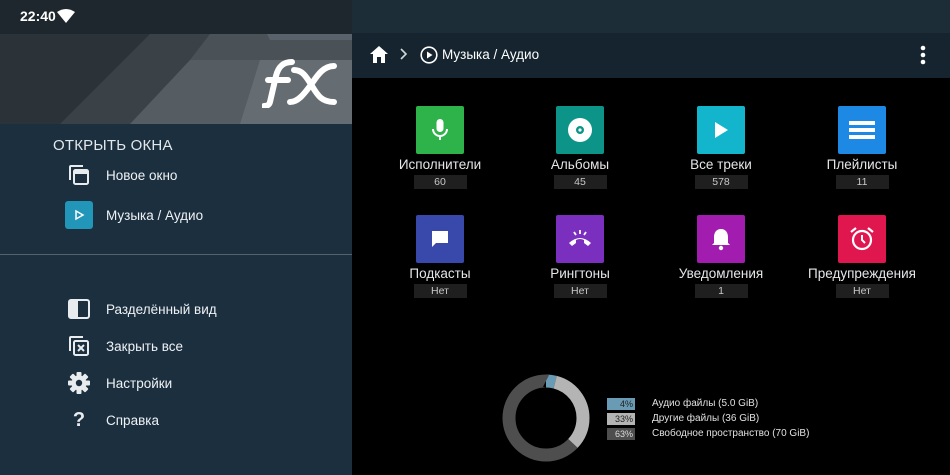 Image resolution: width=950 pixels, height=475 pixels. I want to click on legend-row-other: 33% Другие файлы (36 GiB), so click(708, 418).